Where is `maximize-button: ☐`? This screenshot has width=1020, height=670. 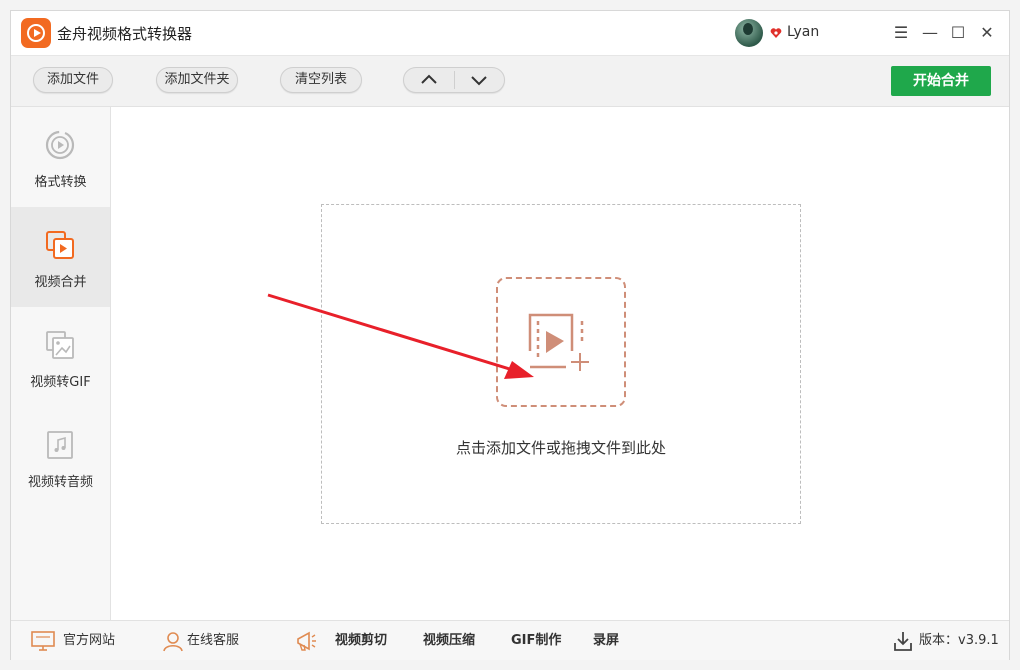 maximize-button: ☐ is located at coordinates (958, 33).